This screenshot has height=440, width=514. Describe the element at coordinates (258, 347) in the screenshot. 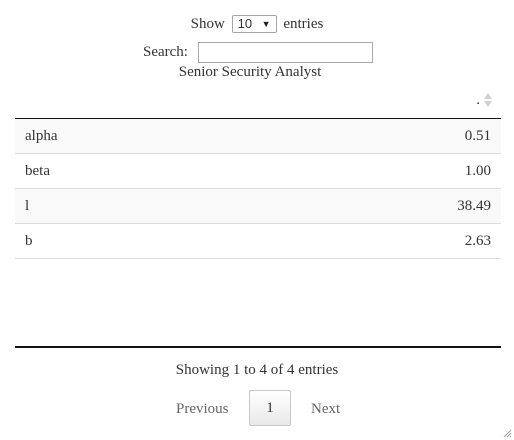

I see `table-footer-divider` at that location.